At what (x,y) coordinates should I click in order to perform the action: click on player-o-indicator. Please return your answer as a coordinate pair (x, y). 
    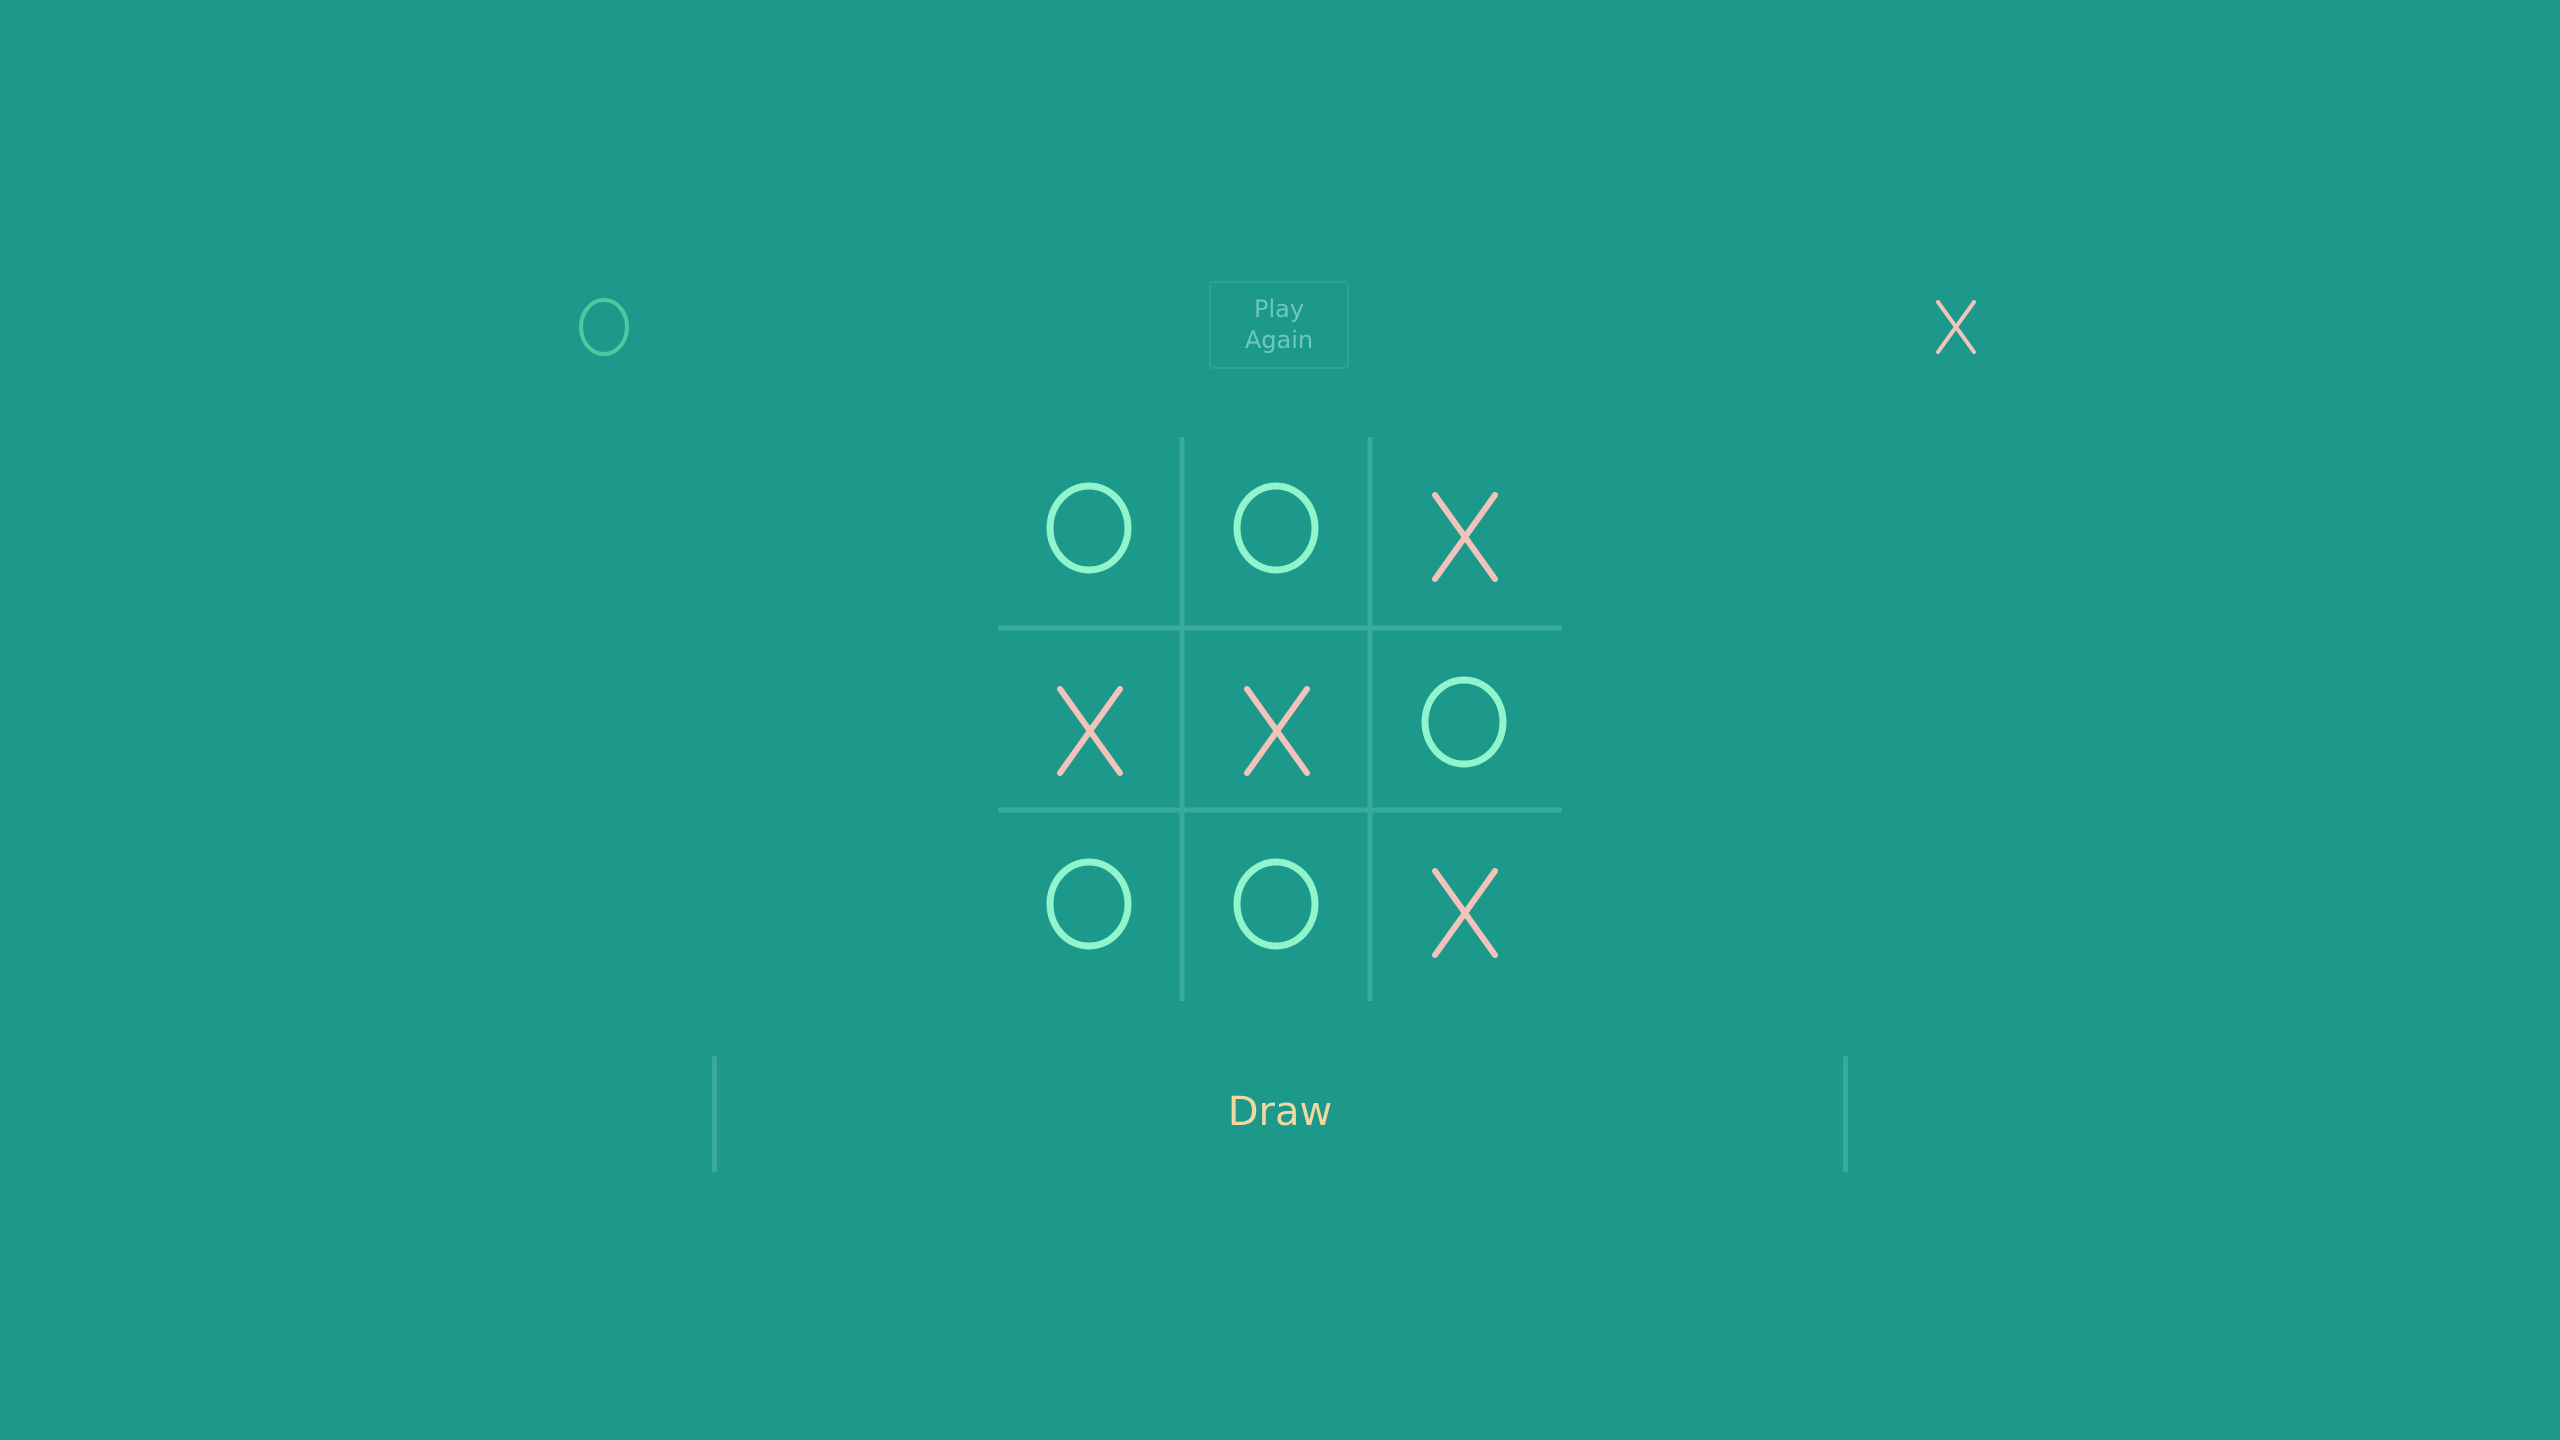
    Looking at the image, I should click on (604, 327).